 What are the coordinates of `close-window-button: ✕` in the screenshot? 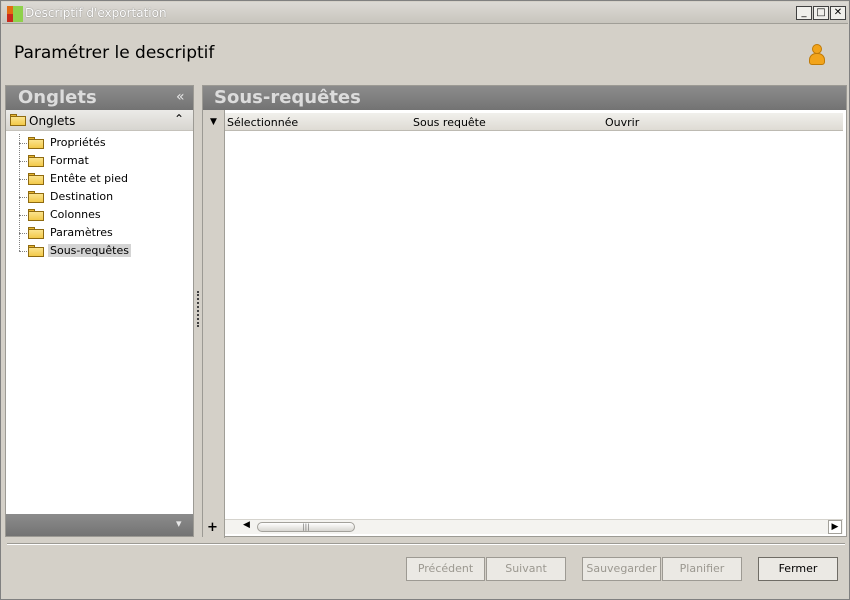 It's located at (838, 13).